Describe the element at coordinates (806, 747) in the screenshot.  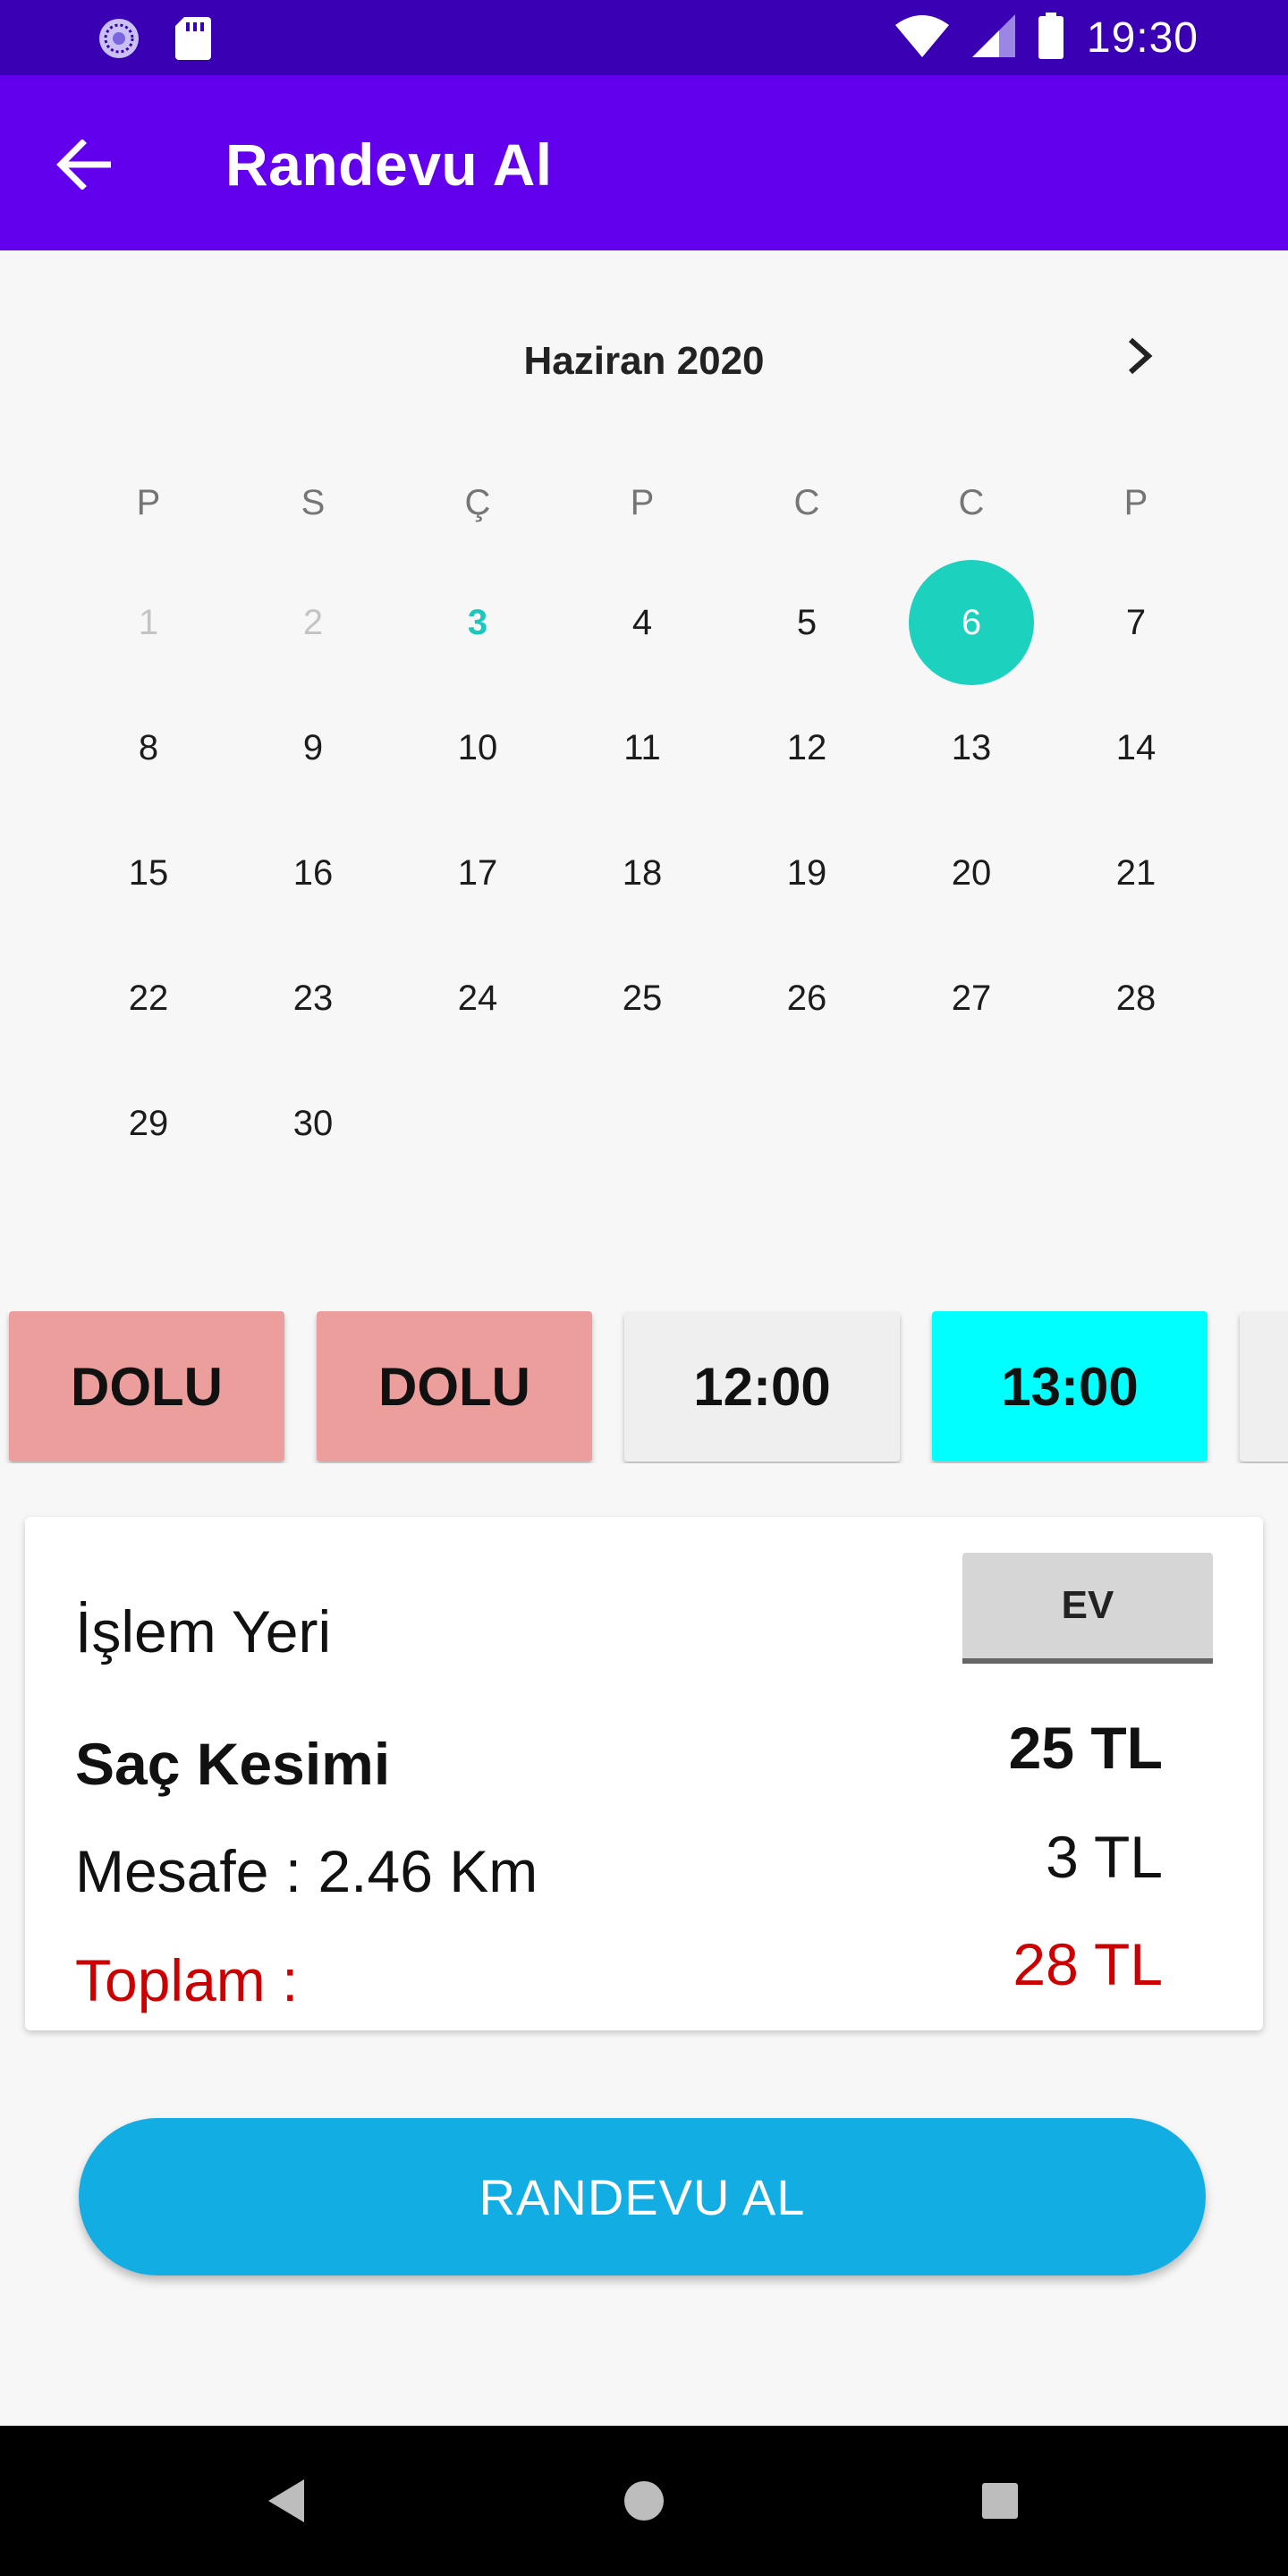
I see `calendar-day: 12` at that location.